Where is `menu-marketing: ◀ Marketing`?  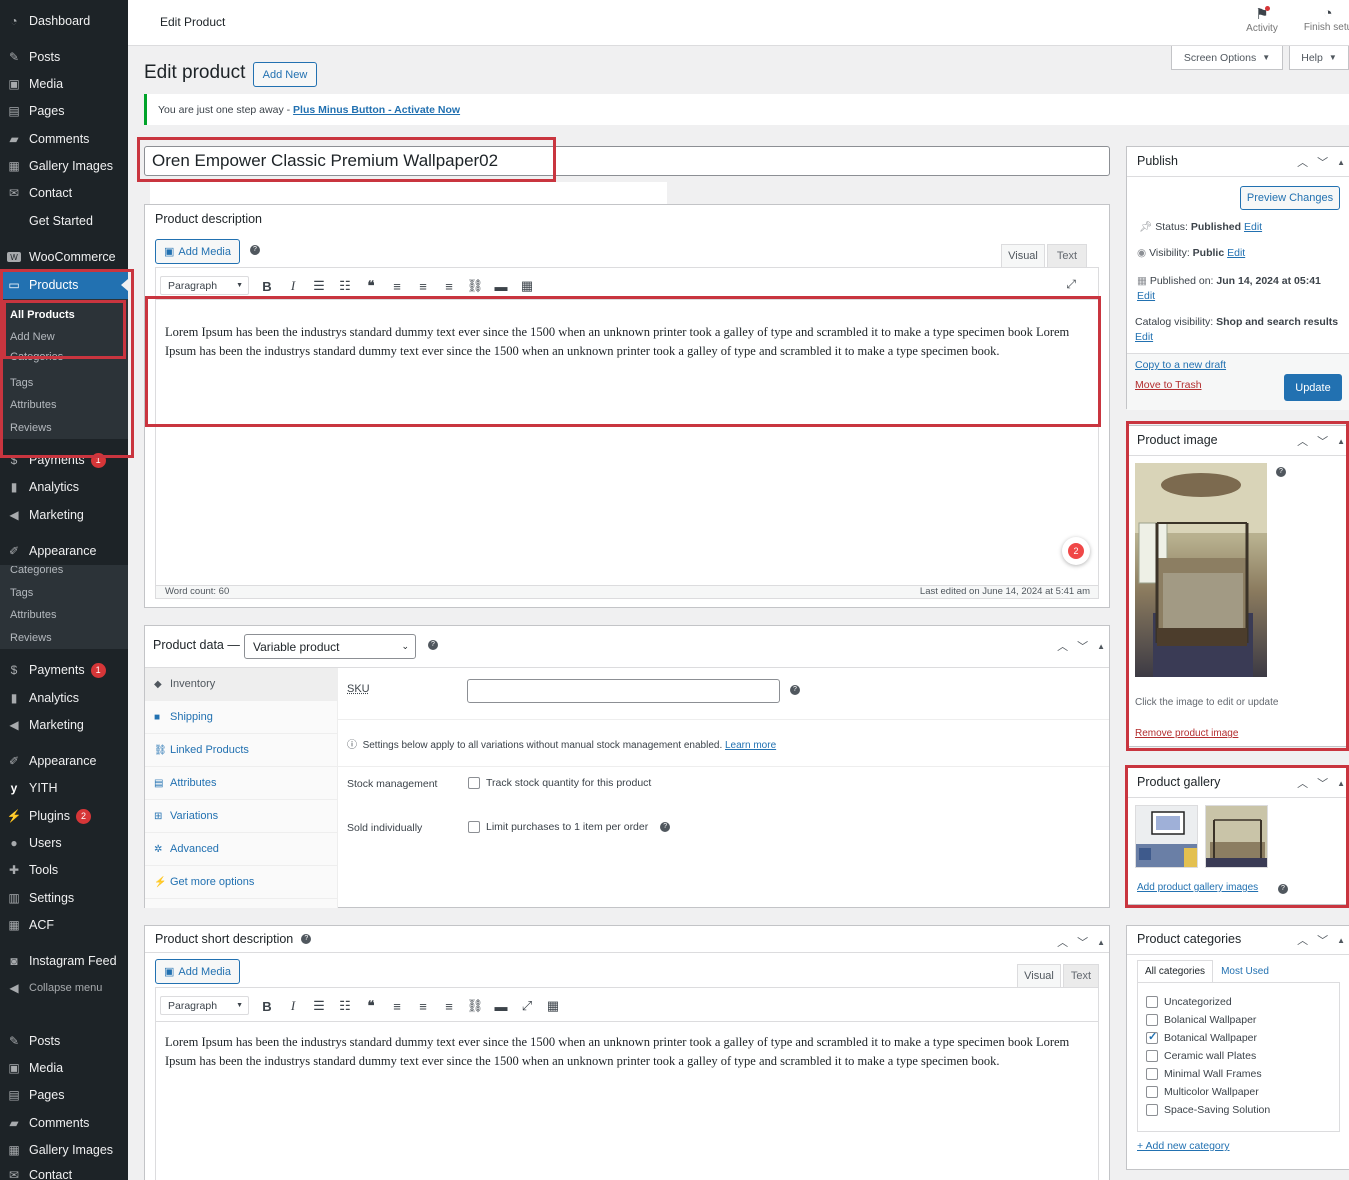
menu-marketing: ◀ Marketing is located at coordinates (64, 515).